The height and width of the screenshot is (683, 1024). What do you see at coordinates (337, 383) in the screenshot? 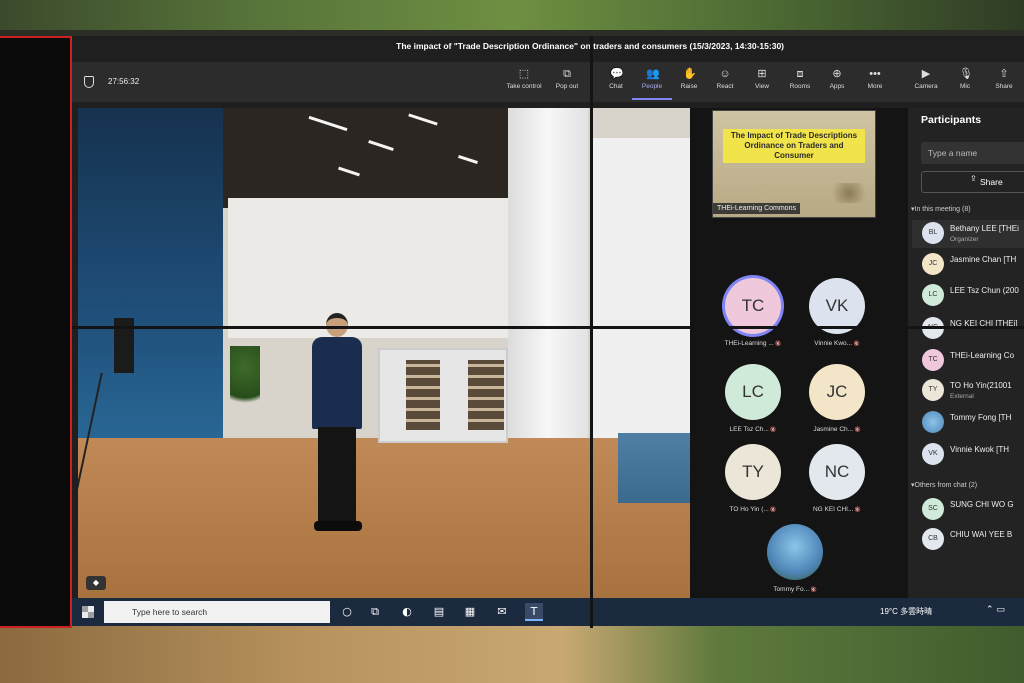
I see `presenter-jacket` at bounding box center [337, 383].